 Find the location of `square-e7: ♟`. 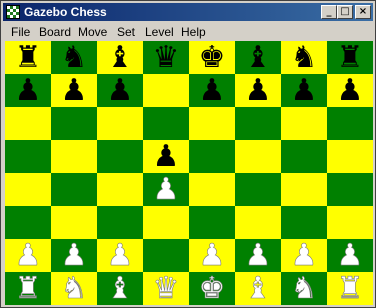

square-e7: ♟ is located at coordinates (212, 90).